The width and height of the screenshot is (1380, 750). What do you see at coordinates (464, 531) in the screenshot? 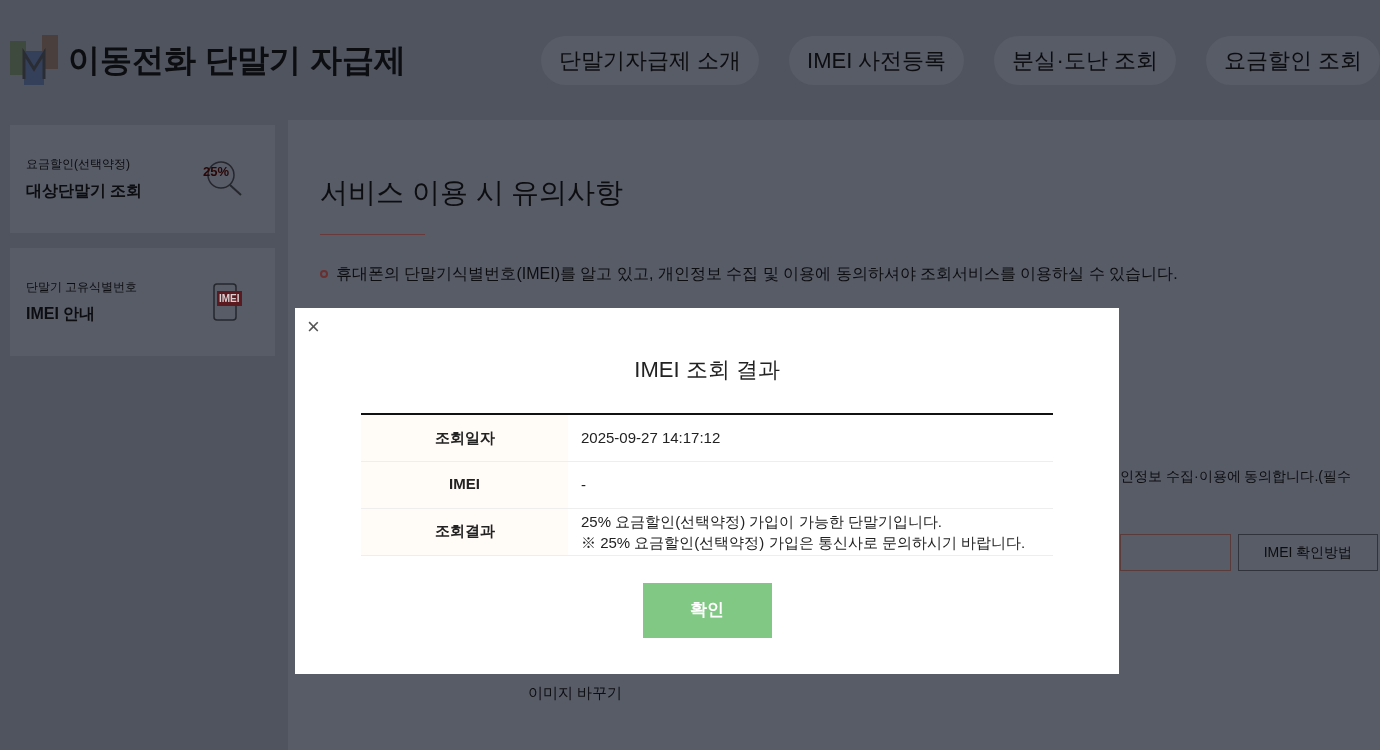
I see `row-header: 조회결과` at bounding box center [464, 531].